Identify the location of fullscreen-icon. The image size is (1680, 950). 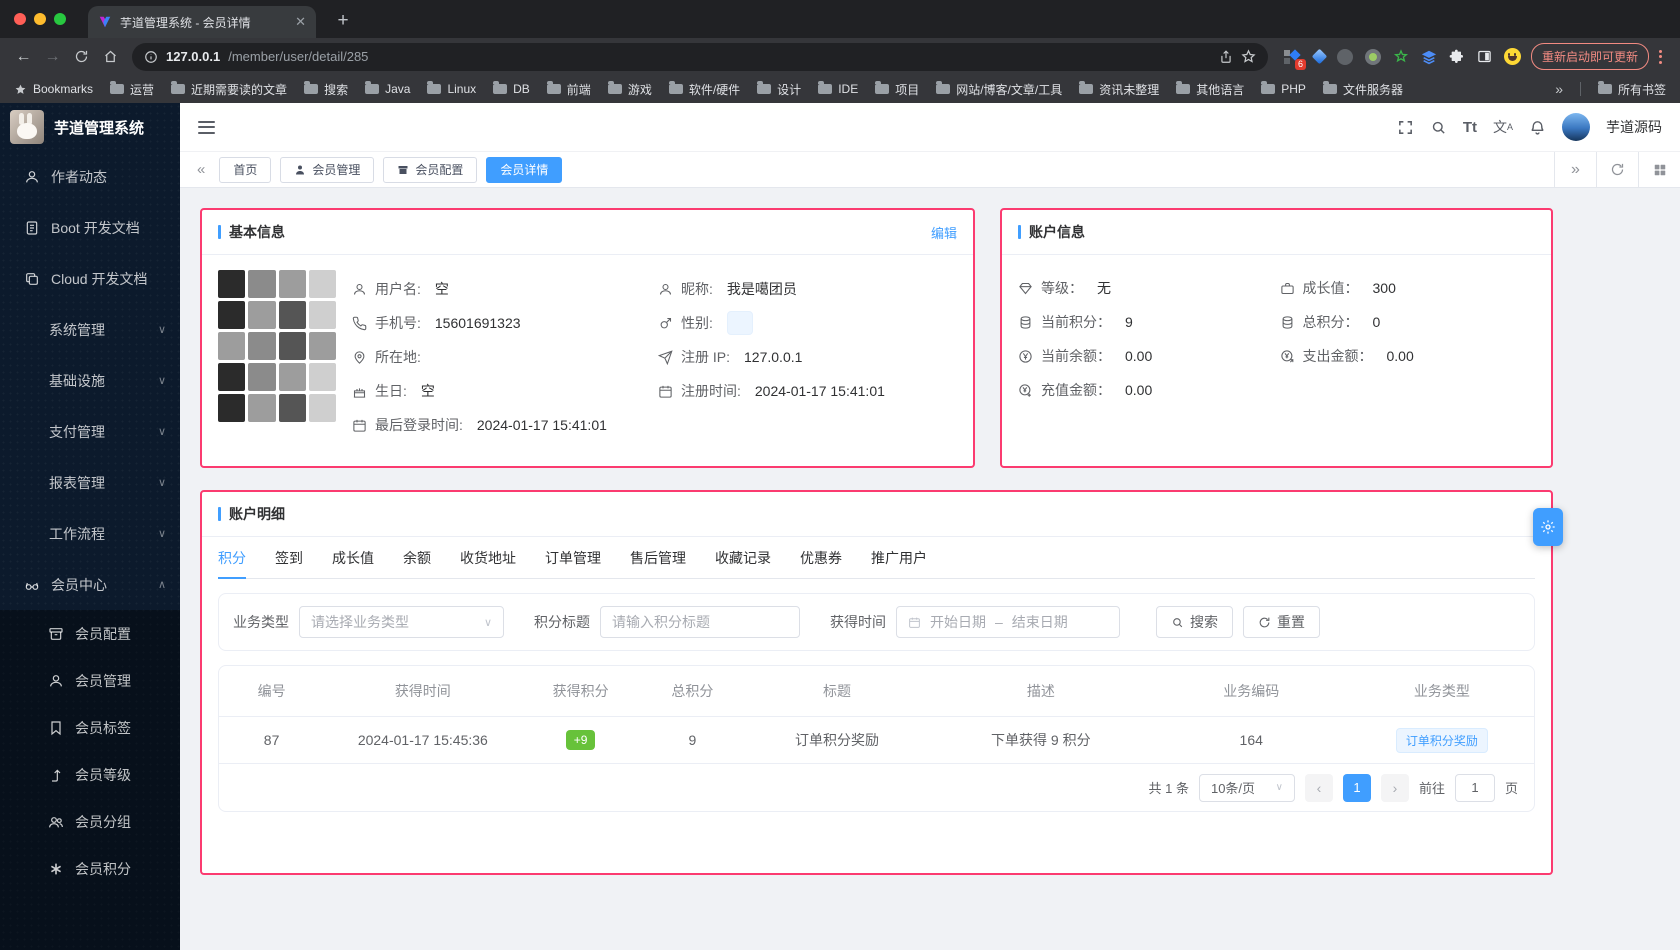
(1405, 127).